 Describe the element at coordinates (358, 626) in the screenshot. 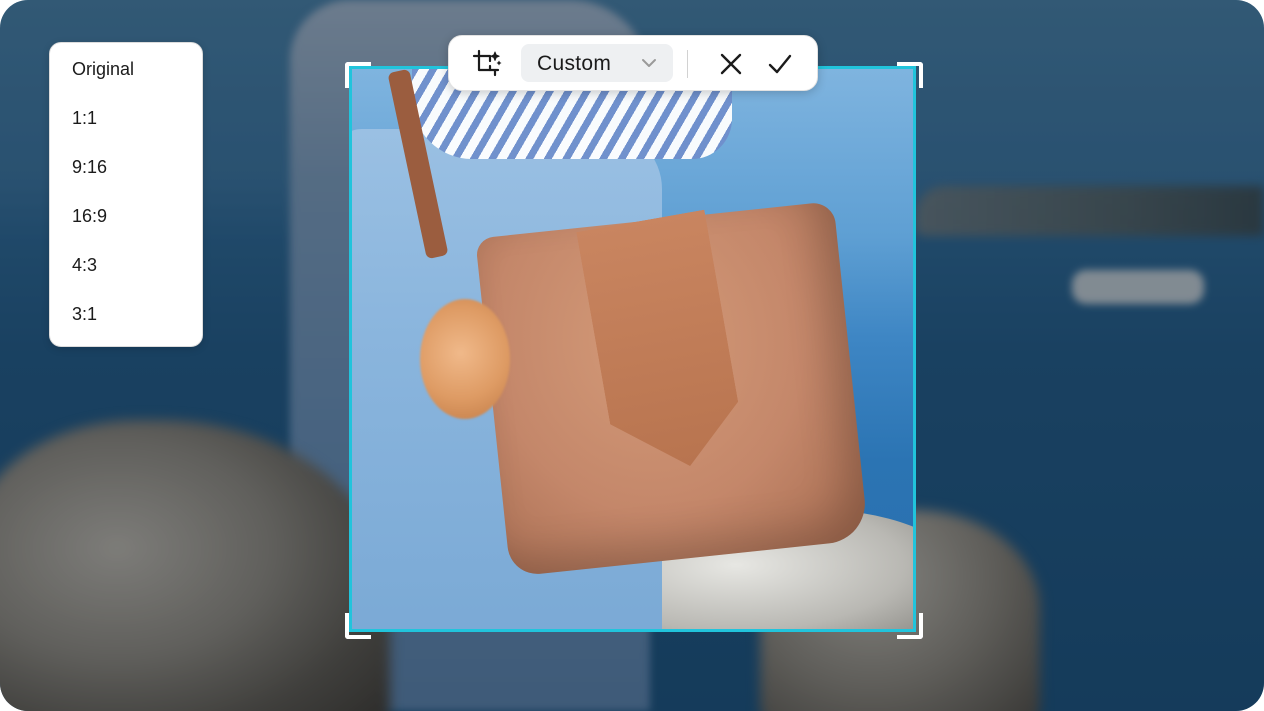

I see `crop-handle-bottom-left` at that location.